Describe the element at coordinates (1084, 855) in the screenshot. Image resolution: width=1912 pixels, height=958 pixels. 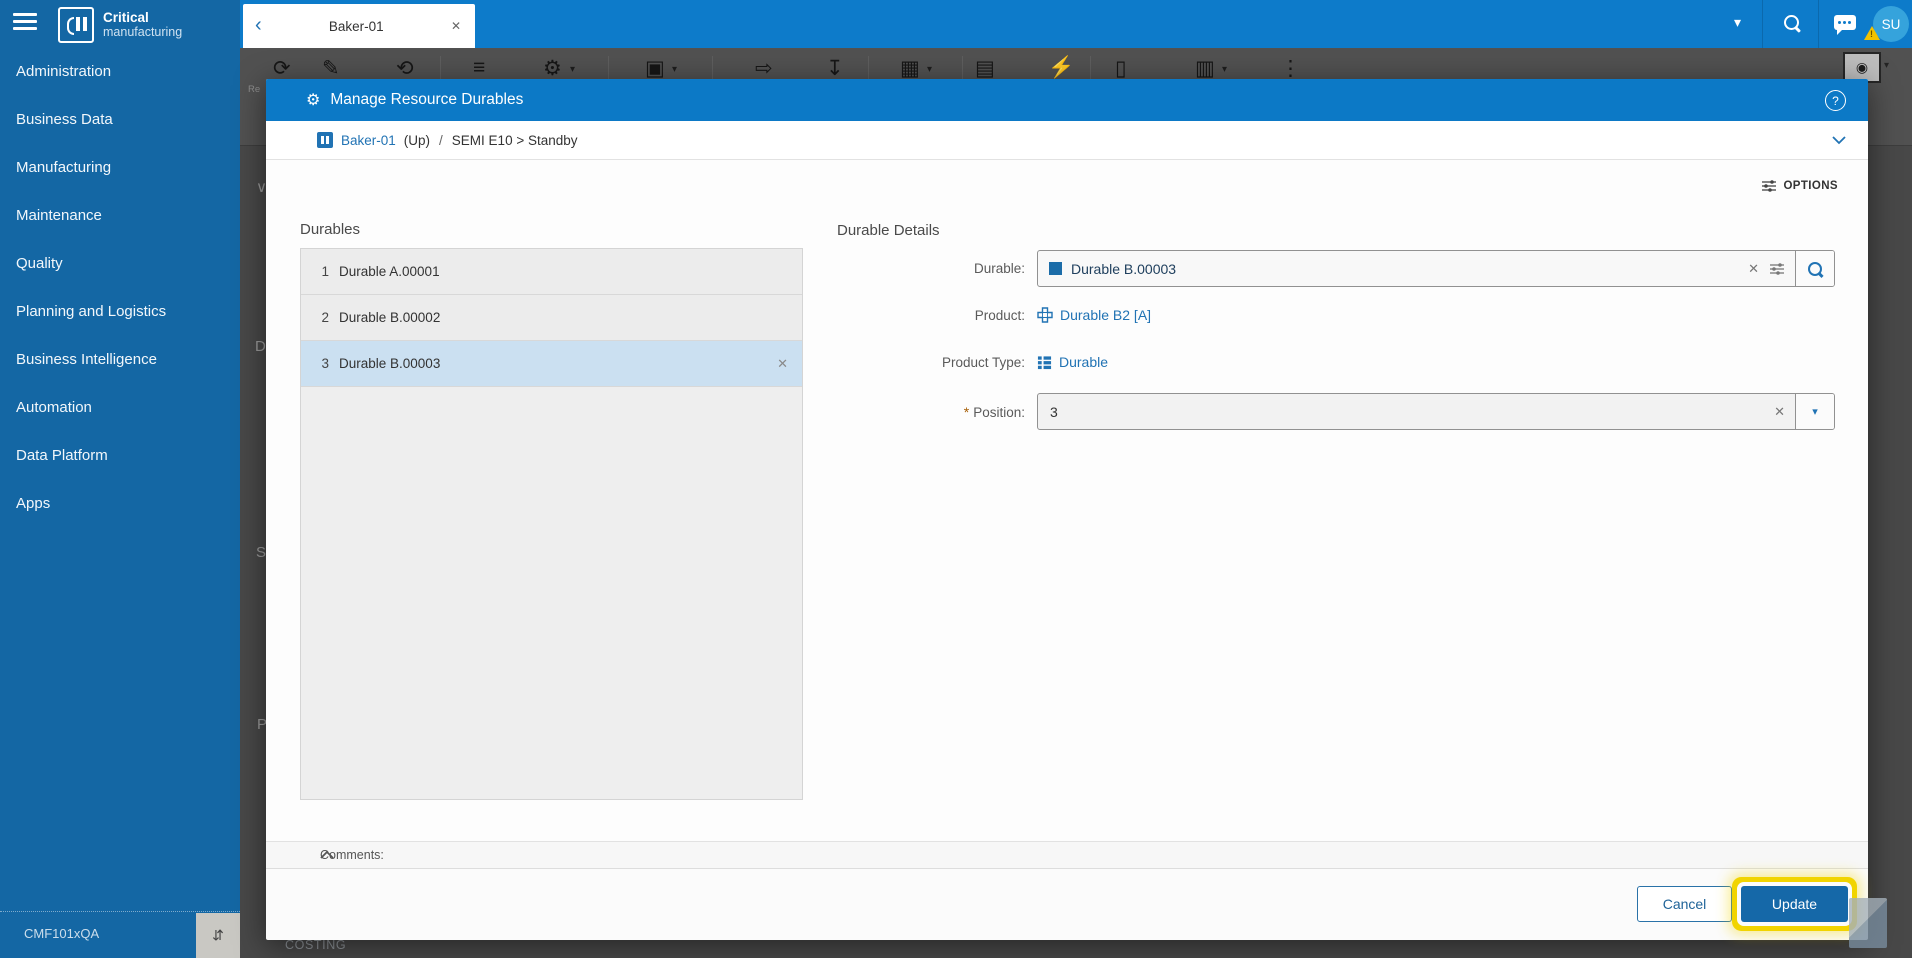
I see `chevron-up-icon` at that location.